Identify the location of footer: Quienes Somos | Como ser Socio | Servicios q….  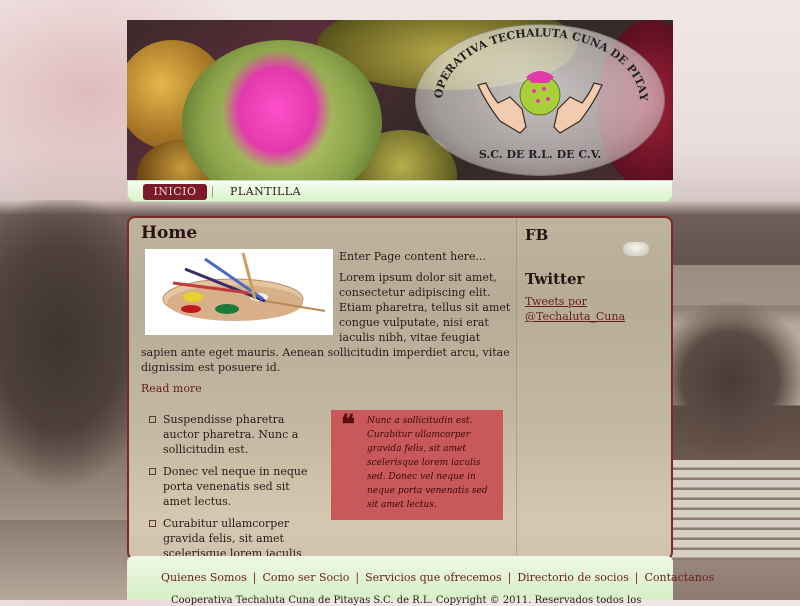
(420, 581).